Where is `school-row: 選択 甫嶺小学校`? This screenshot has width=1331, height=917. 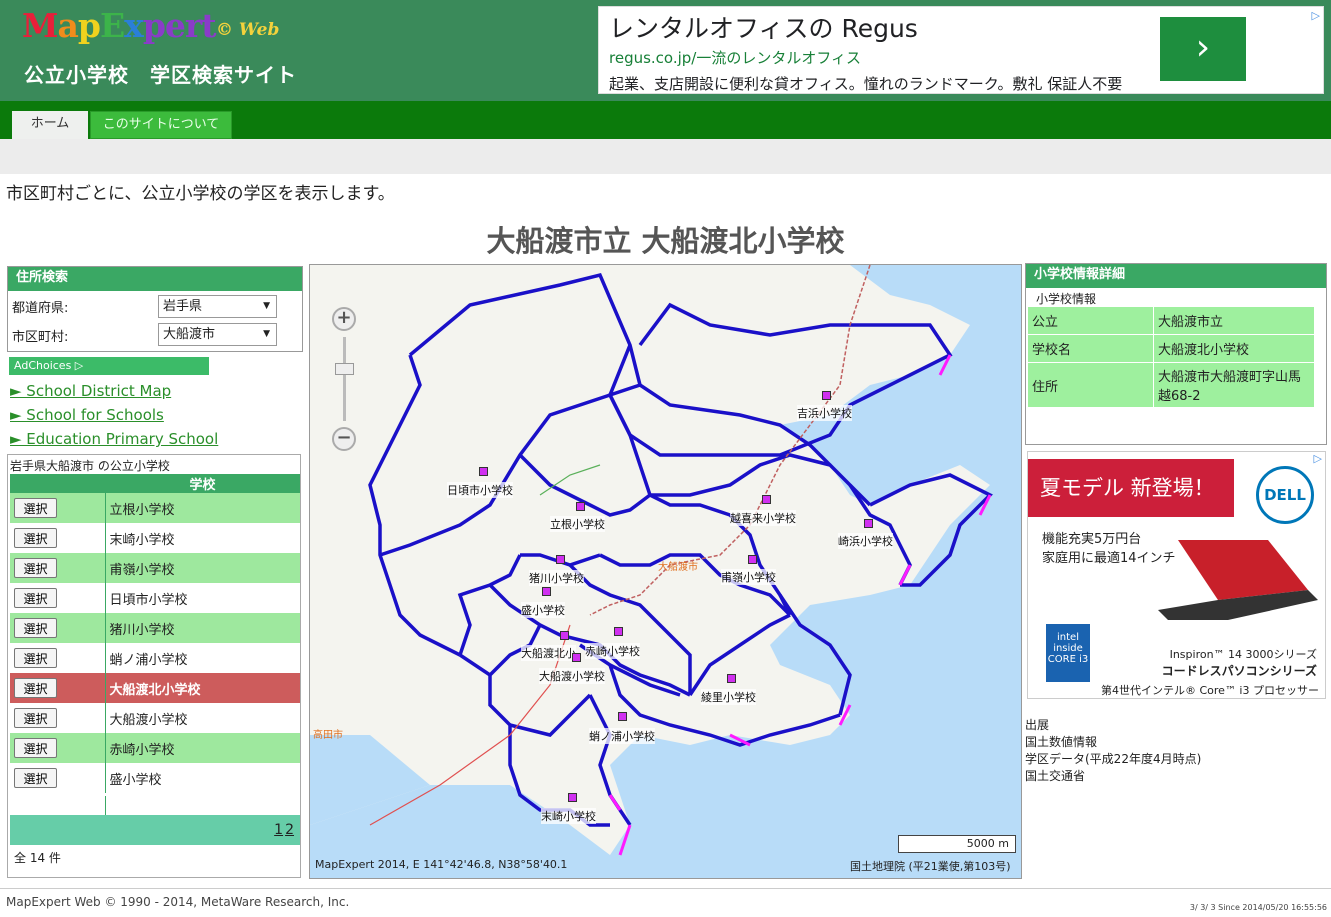
school-row: 選択 甫嶺小学校 is located at coordinates (155, 568).